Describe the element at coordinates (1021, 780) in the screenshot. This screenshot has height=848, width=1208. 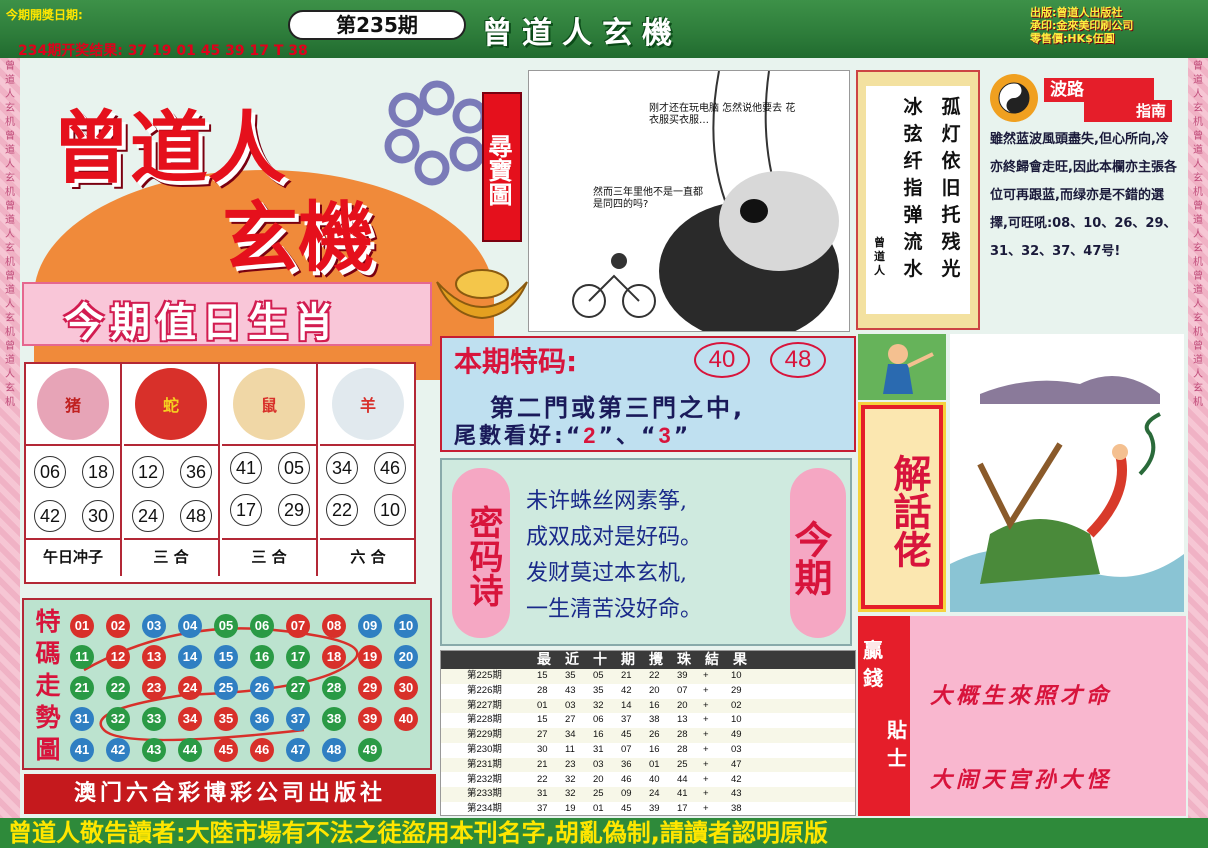
I see `tip-line: 大闹天宫孙大怪` at that location.